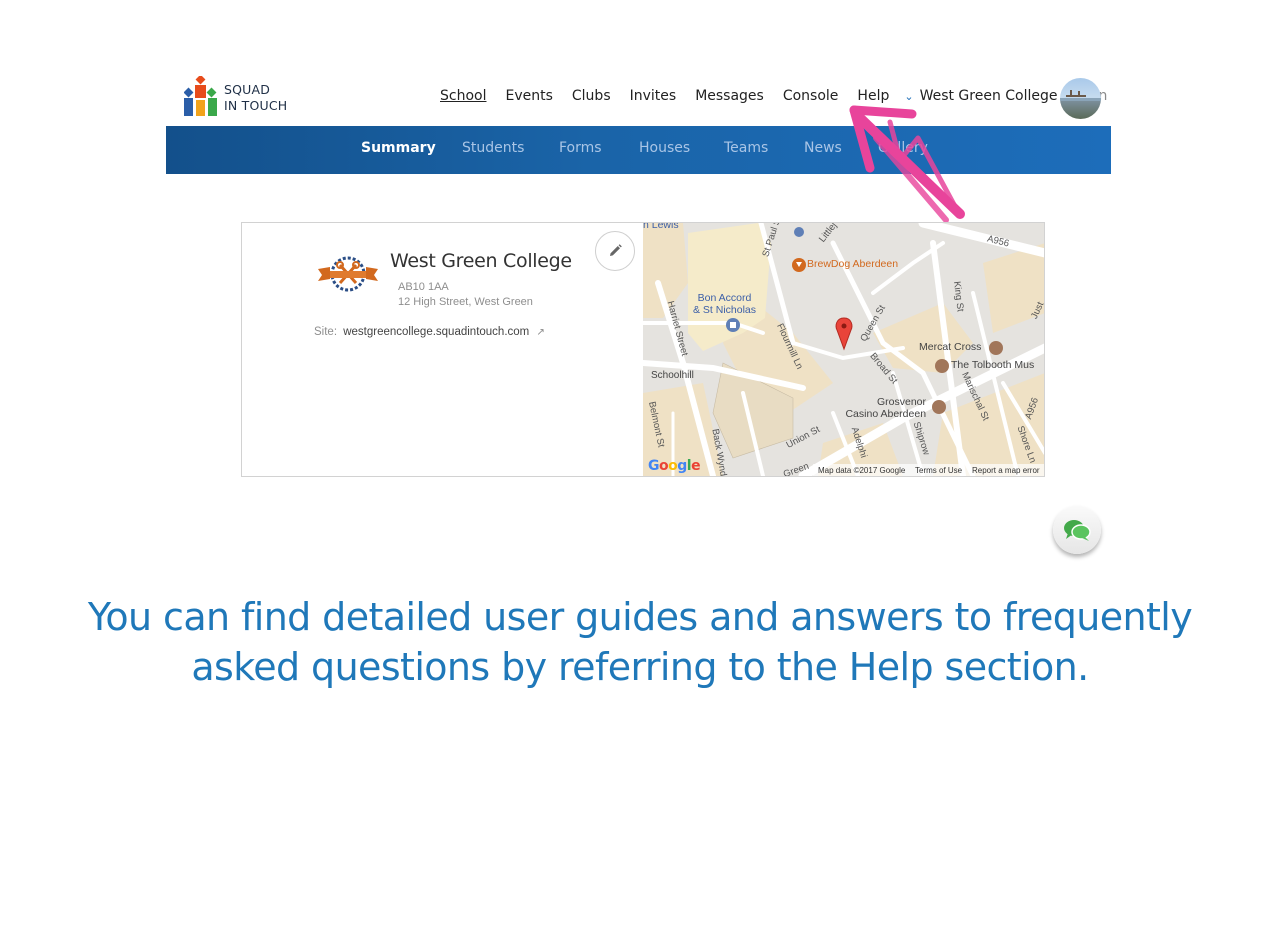 This screenshot has width=1280, height=939. What do you see at coordinates (862, 470) in the screenshot?
I see `map-data-attribution: Map data ©2017 Google` at bounding box center [862, 470].